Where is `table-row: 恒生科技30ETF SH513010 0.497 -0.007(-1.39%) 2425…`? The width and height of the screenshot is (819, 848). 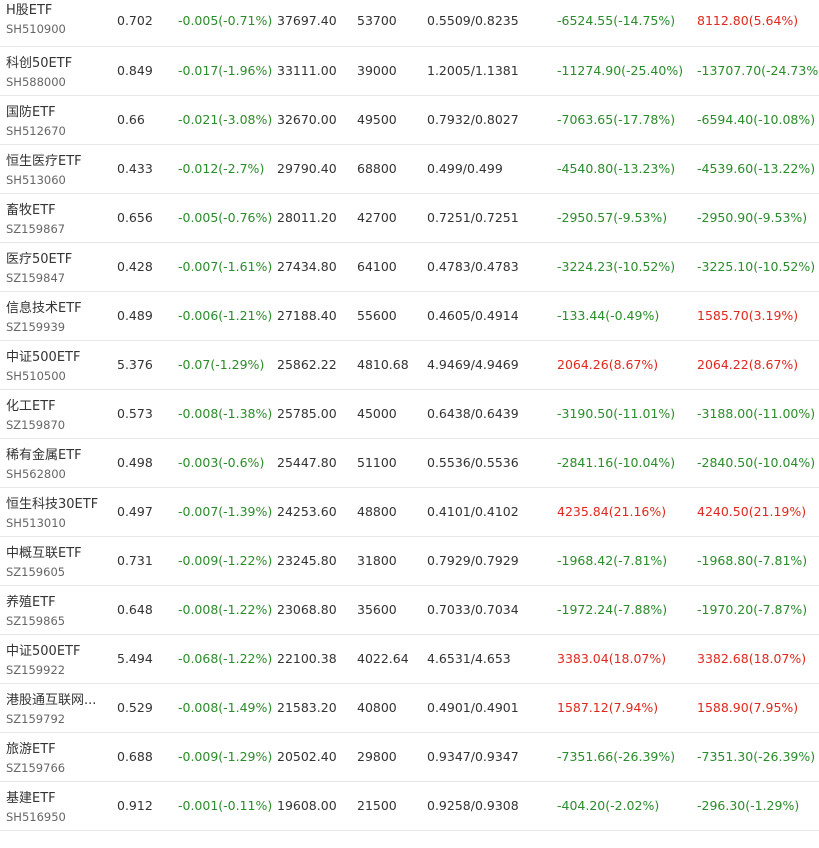 table-row: 恒生科技30ETF SH513010 0.497 -0.007(-1.39%) 2425… is located at coordinates (409, 512).